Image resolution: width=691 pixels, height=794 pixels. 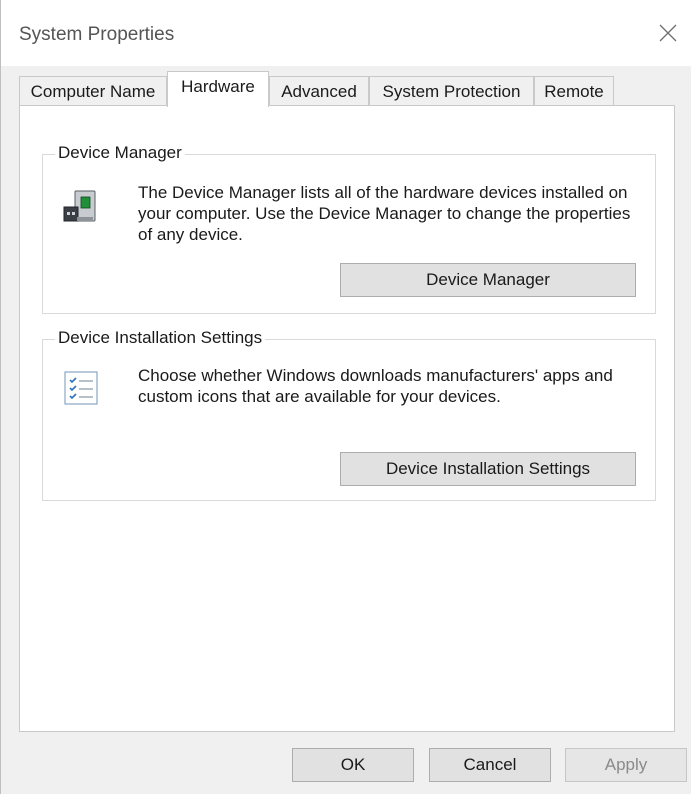 I want to click on cancel-button: Cancel, so click(x=490, y=765).